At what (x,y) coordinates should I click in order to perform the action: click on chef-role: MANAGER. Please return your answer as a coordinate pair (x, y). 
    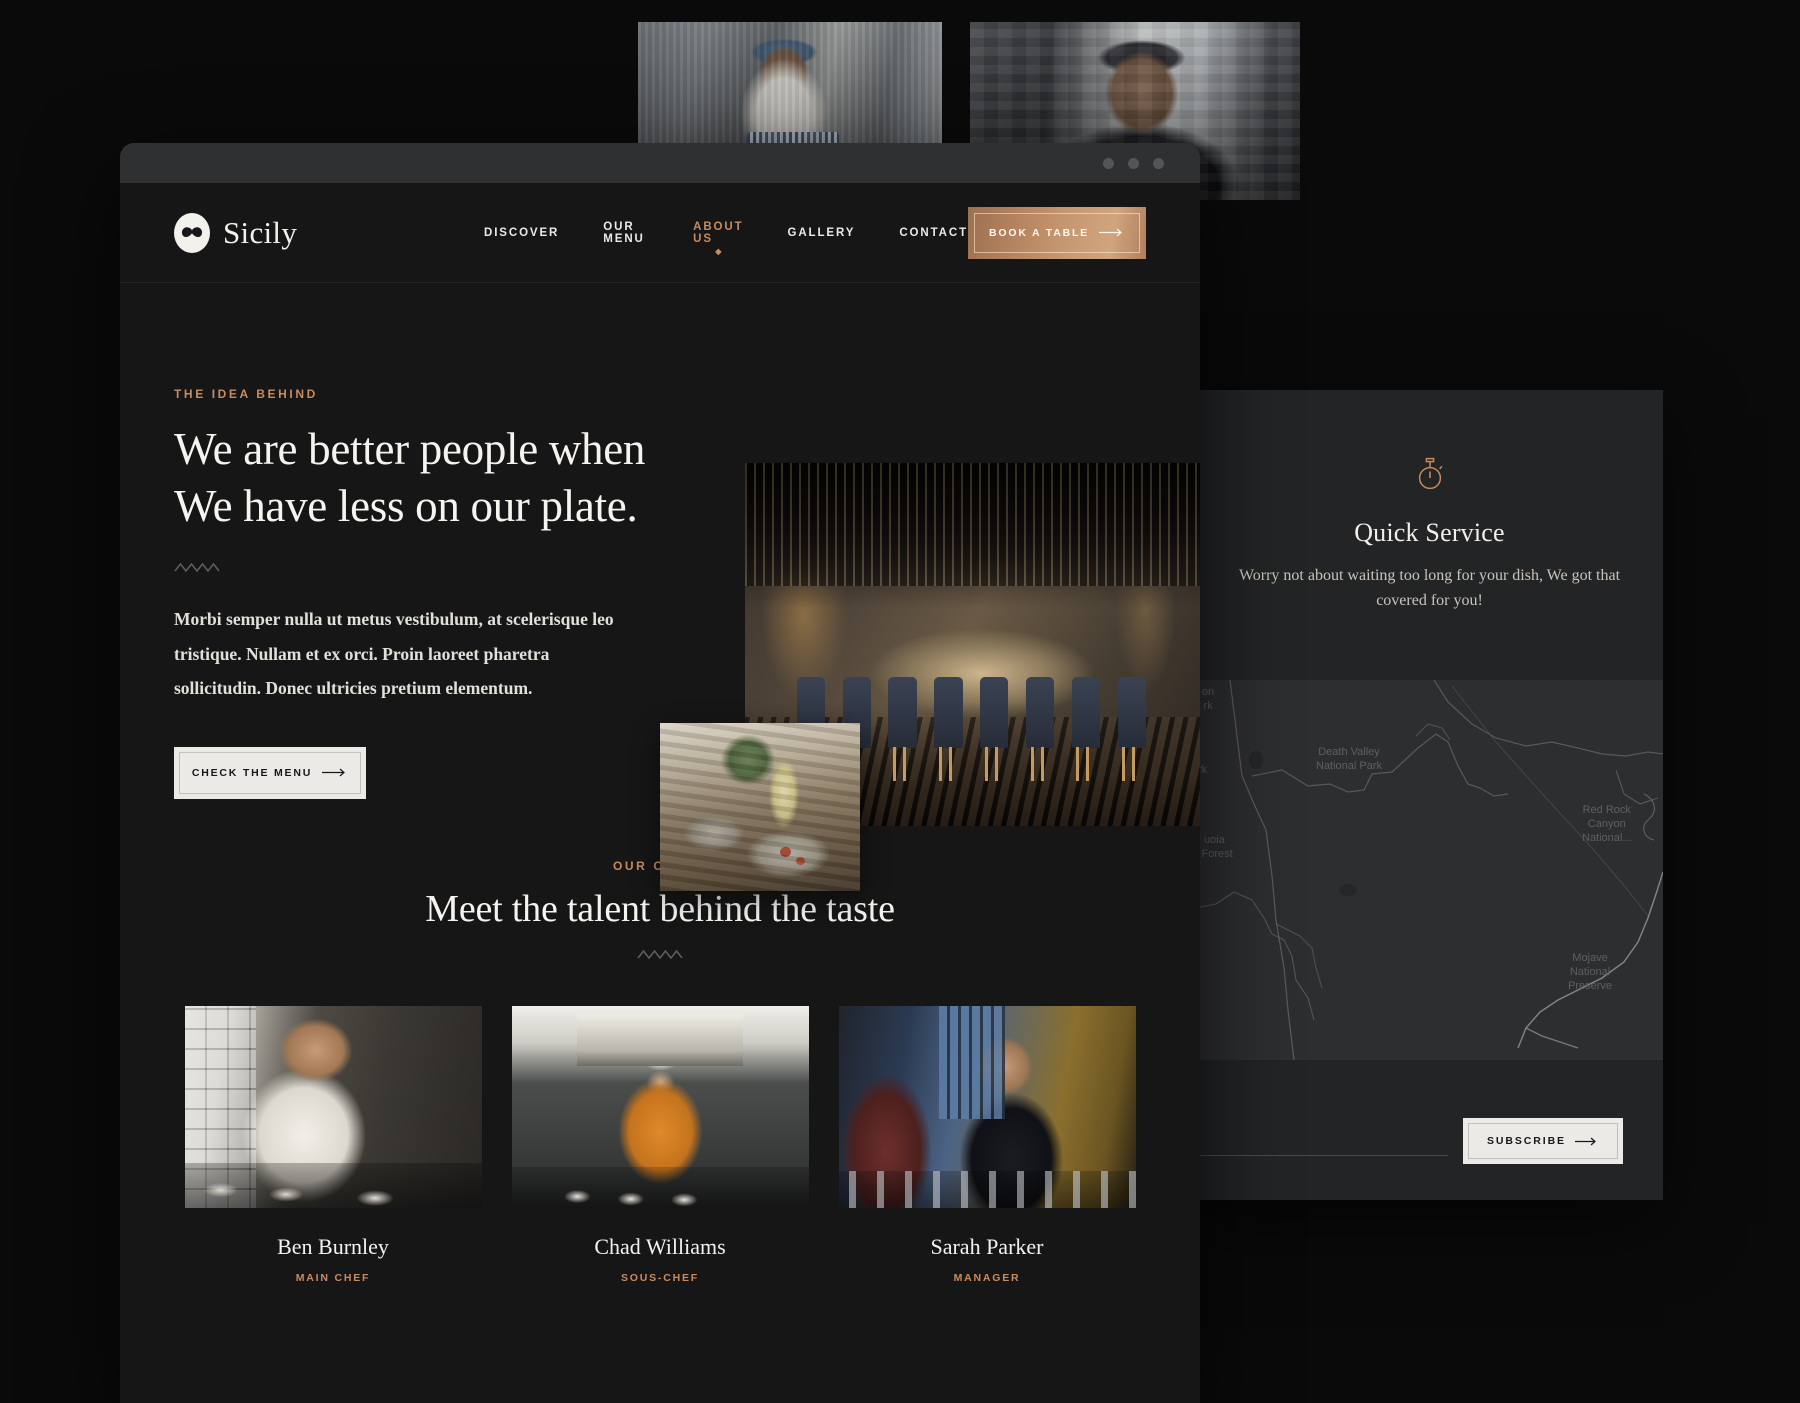
    Looking at the image, I should click on (987, 1277).